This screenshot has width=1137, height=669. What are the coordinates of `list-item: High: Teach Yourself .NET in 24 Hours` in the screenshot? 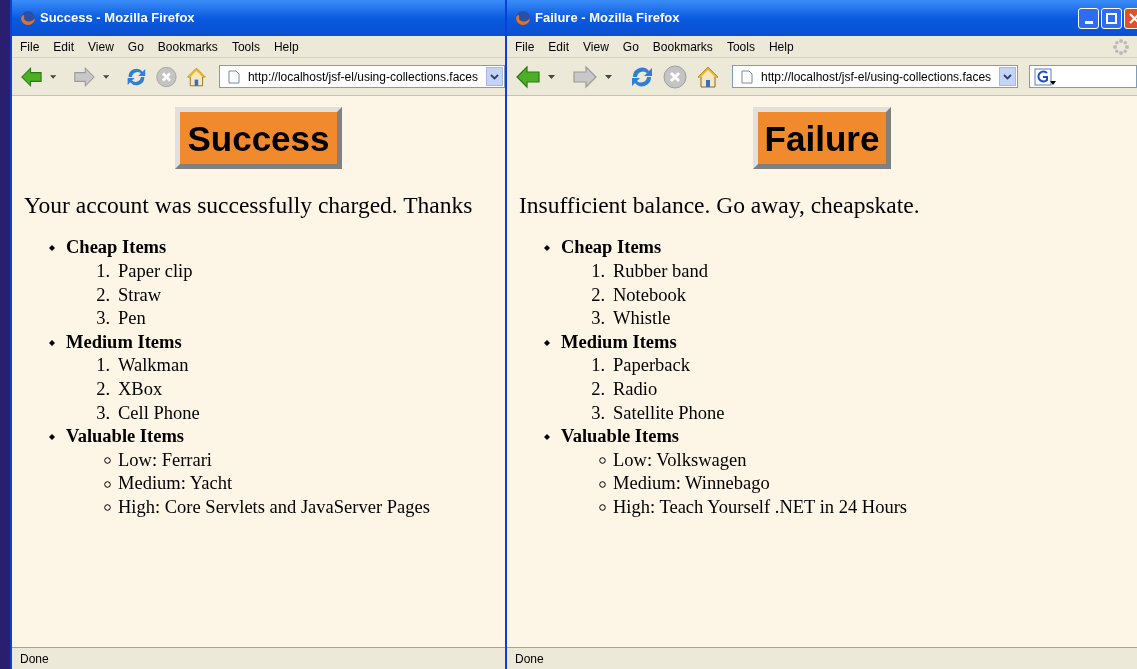 It's located at (760, 507).